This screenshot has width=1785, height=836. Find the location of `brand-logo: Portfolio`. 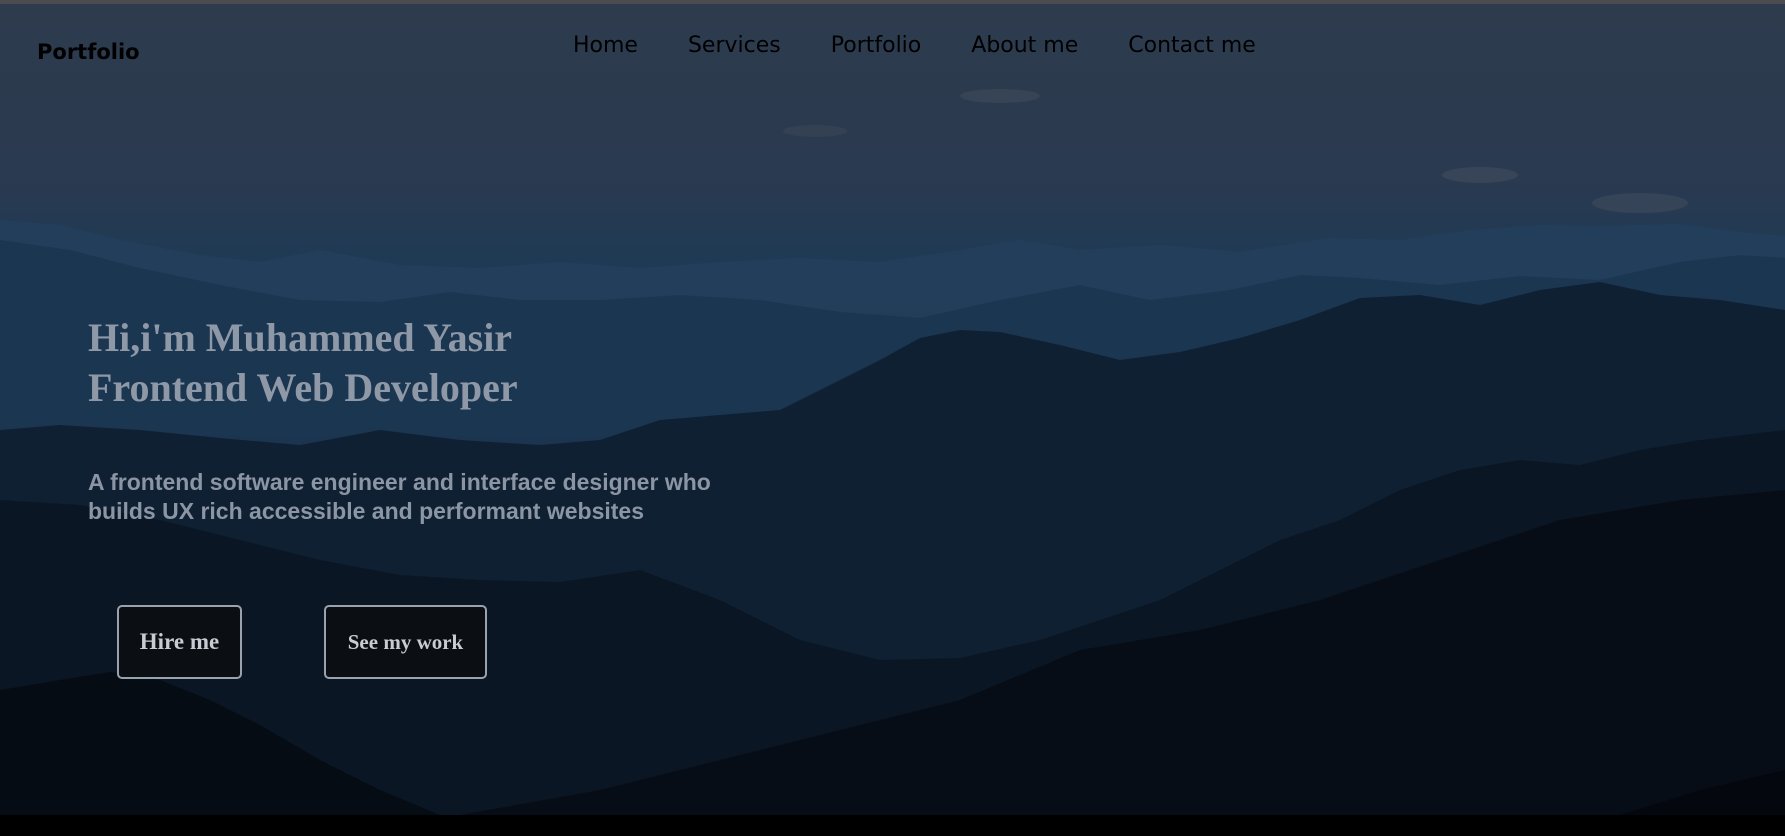

brand-logo: Portfolio is located at coordinates (88, 52).